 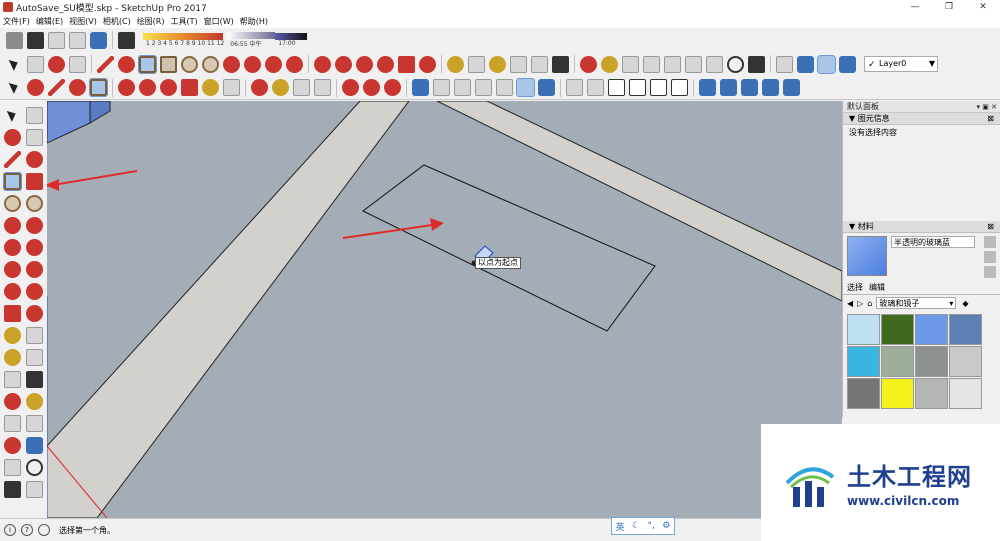 What do you see at coordinates (12, 291) in the screenshot?
I see `rotate-tool-icon` at bounding box center [12, 291].